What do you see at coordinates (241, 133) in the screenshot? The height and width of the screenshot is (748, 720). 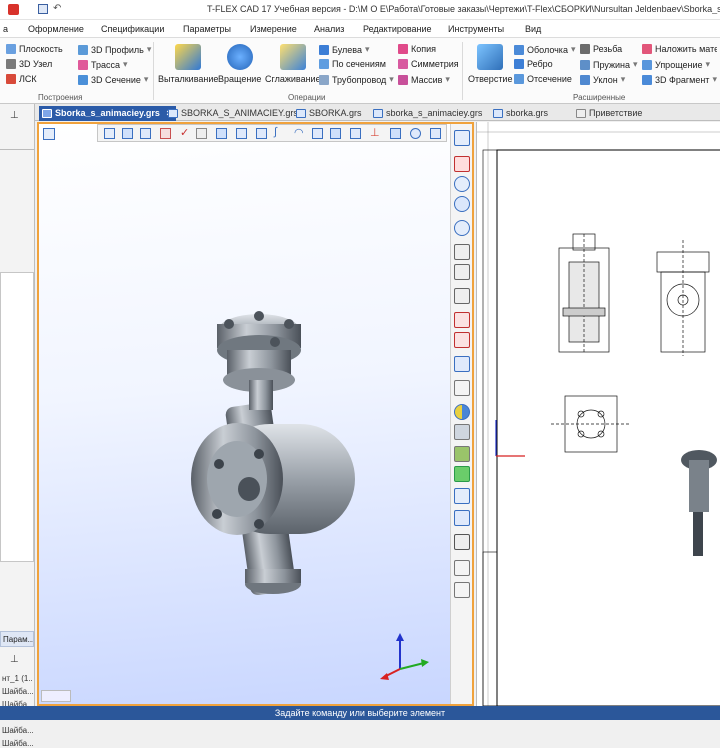 I see `vertex-icon` at bounding box center [241, 133].